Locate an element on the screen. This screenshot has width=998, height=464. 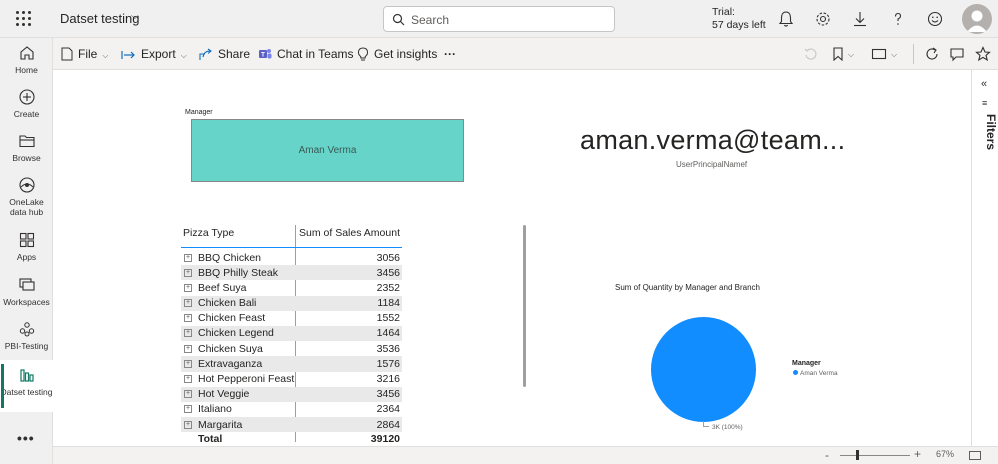
filters-pane: « ≡ Filters is located at coordinates (984, 258).